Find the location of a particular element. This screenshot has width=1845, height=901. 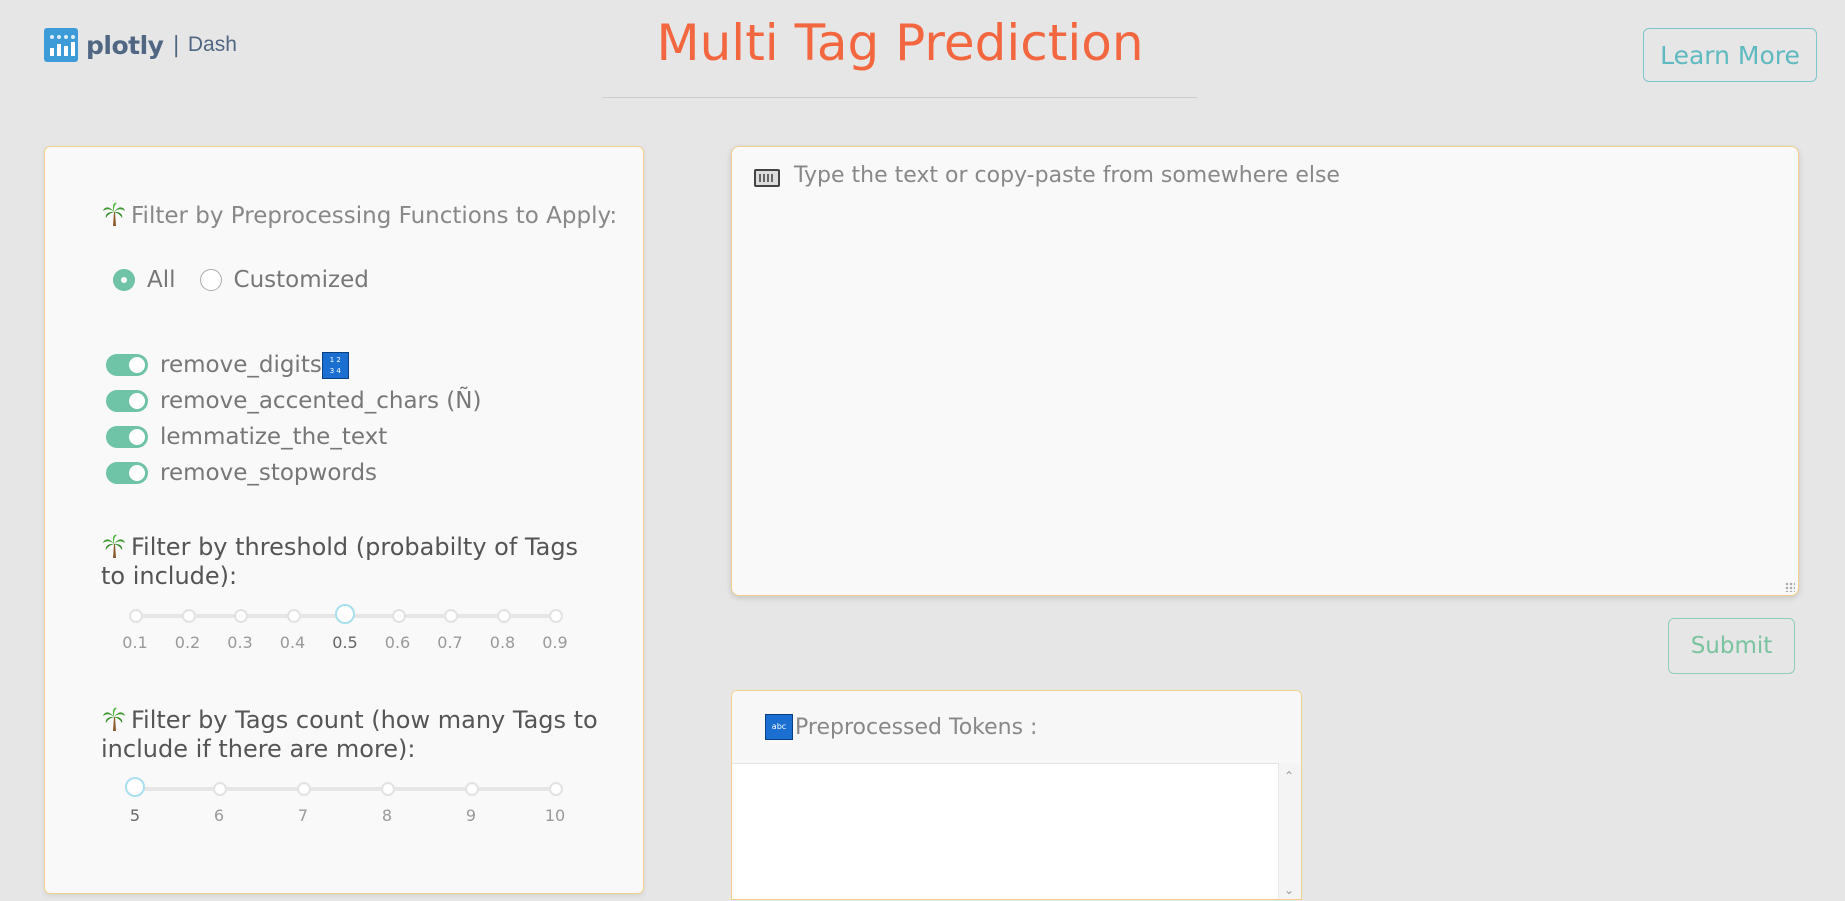

radio-all-label: All is located at coordinates (161, 280).